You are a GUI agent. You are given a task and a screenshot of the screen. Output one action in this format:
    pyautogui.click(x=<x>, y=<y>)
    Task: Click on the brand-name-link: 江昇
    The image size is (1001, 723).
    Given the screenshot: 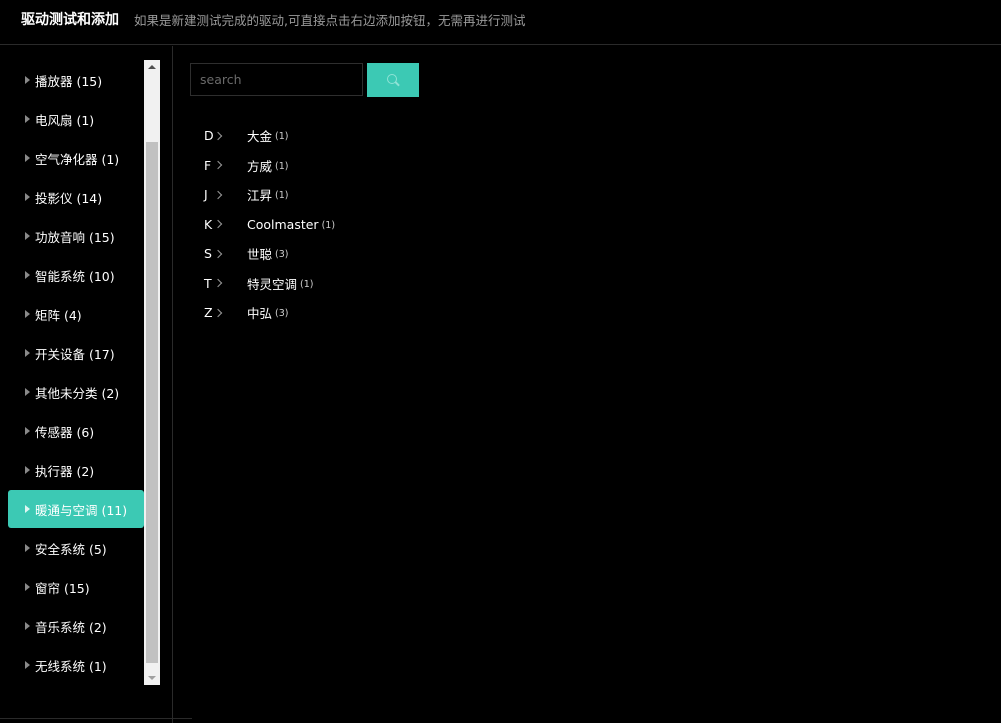 What is the action you would take?
    pyautogui.click(x=259, y=194)
    